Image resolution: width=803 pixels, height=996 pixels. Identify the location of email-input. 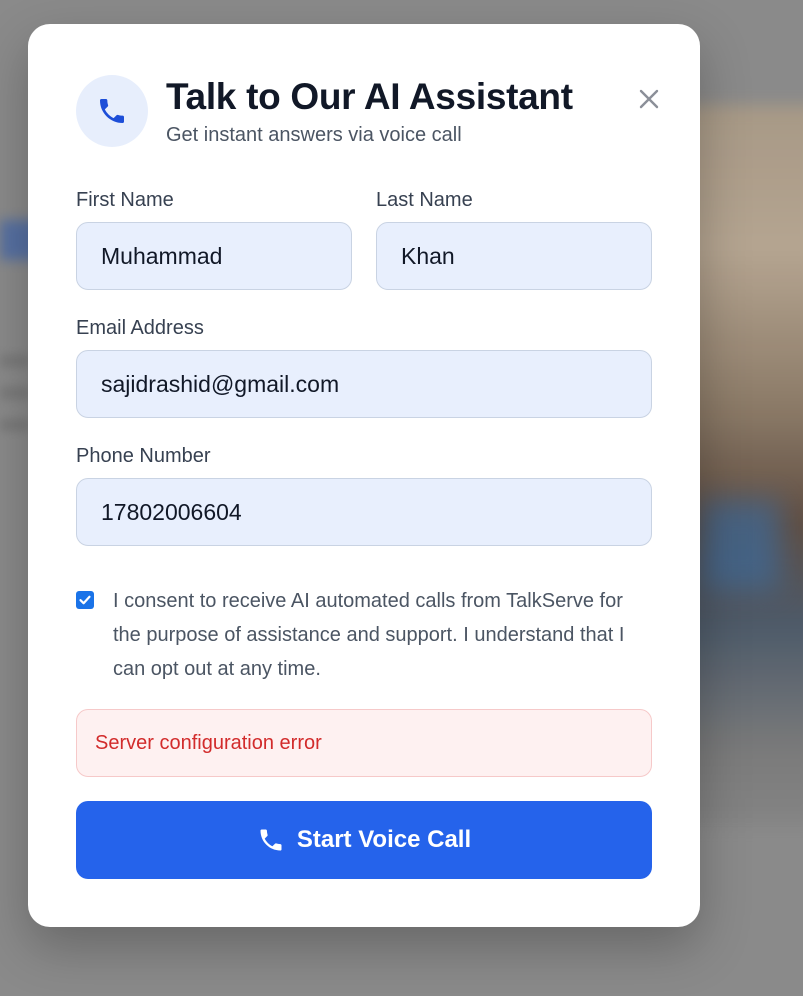
(364, 384).